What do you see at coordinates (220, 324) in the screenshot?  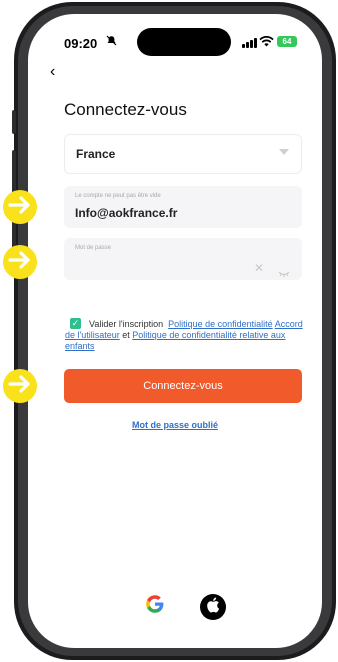 I see `privacy-policy-link: Politique de confidentialité` at bounding box center [220, 324].